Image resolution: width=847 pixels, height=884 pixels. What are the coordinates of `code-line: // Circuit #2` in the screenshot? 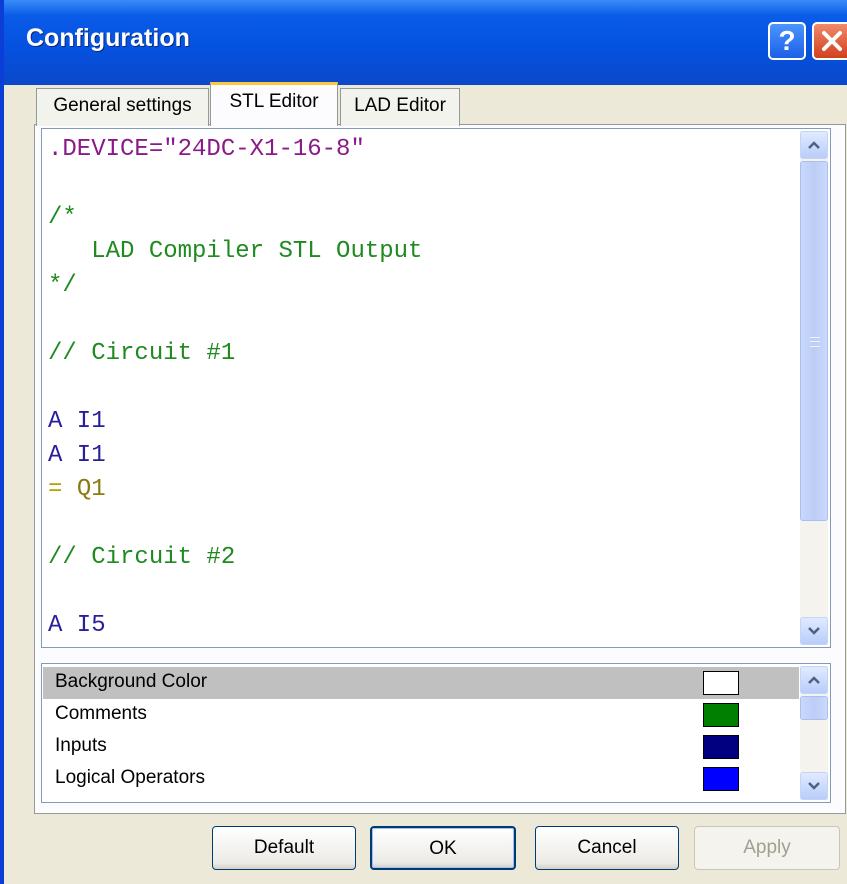 It's located at (142, 557).